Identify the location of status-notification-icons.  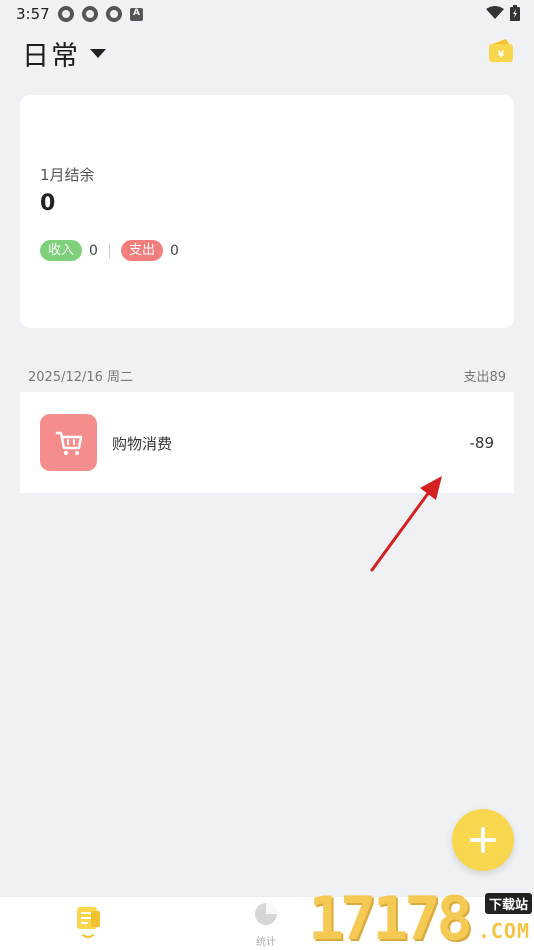
(100, 14).